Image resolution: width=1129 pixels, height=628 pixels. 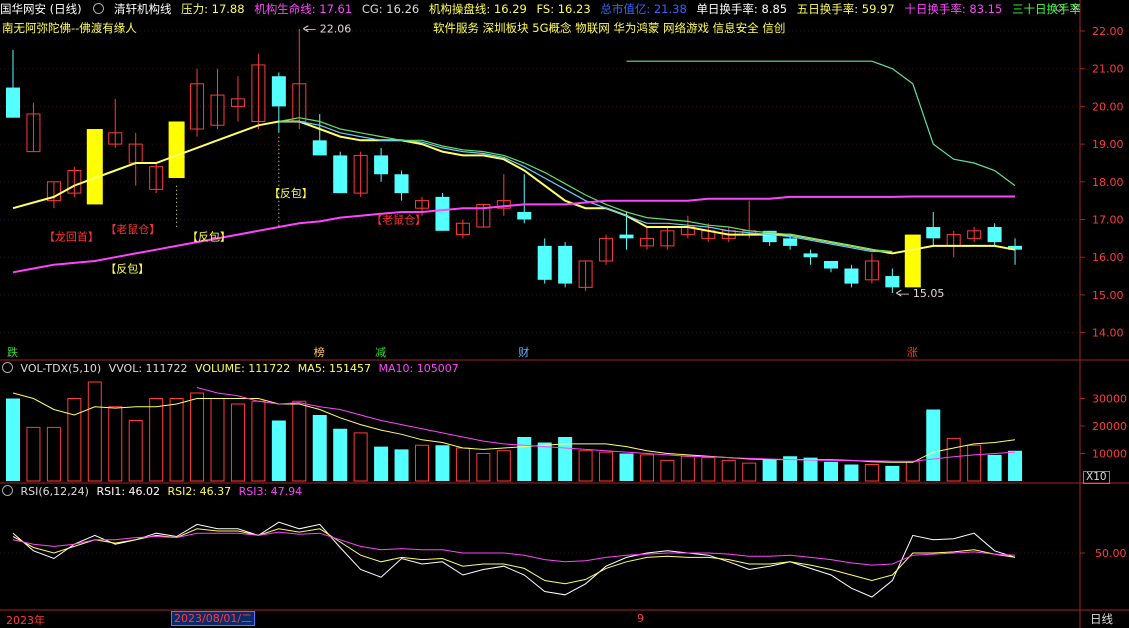 I want to click on close-icon: ×, so click(x=1075, y=7).